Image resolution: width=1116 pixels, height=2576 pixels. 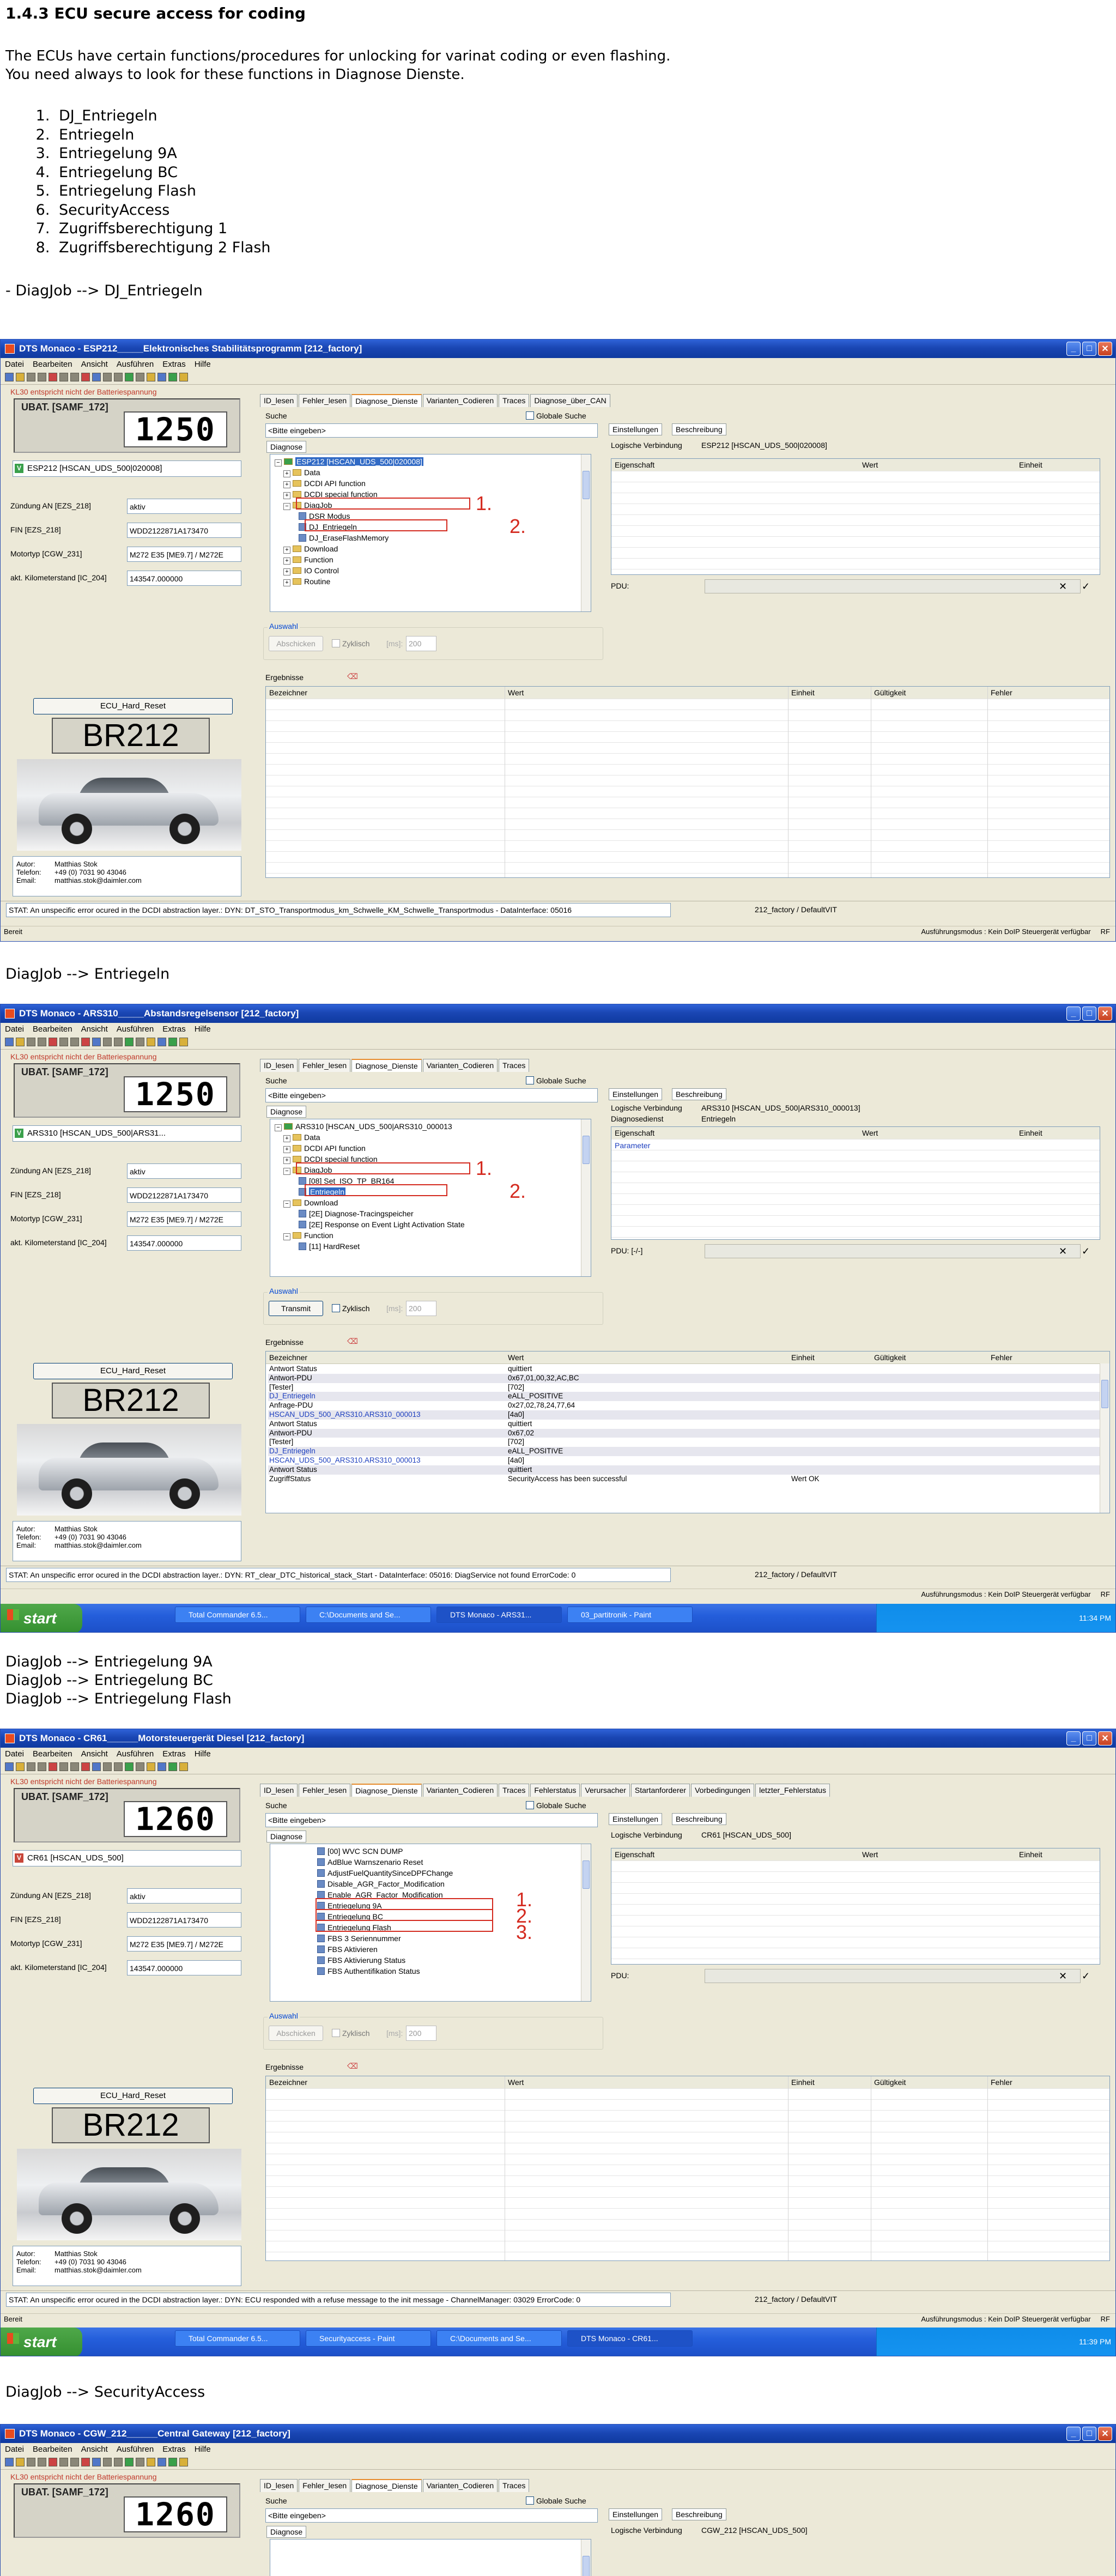 I want to click on abschicken-button: Abschicken, so click(x=296, y=643).